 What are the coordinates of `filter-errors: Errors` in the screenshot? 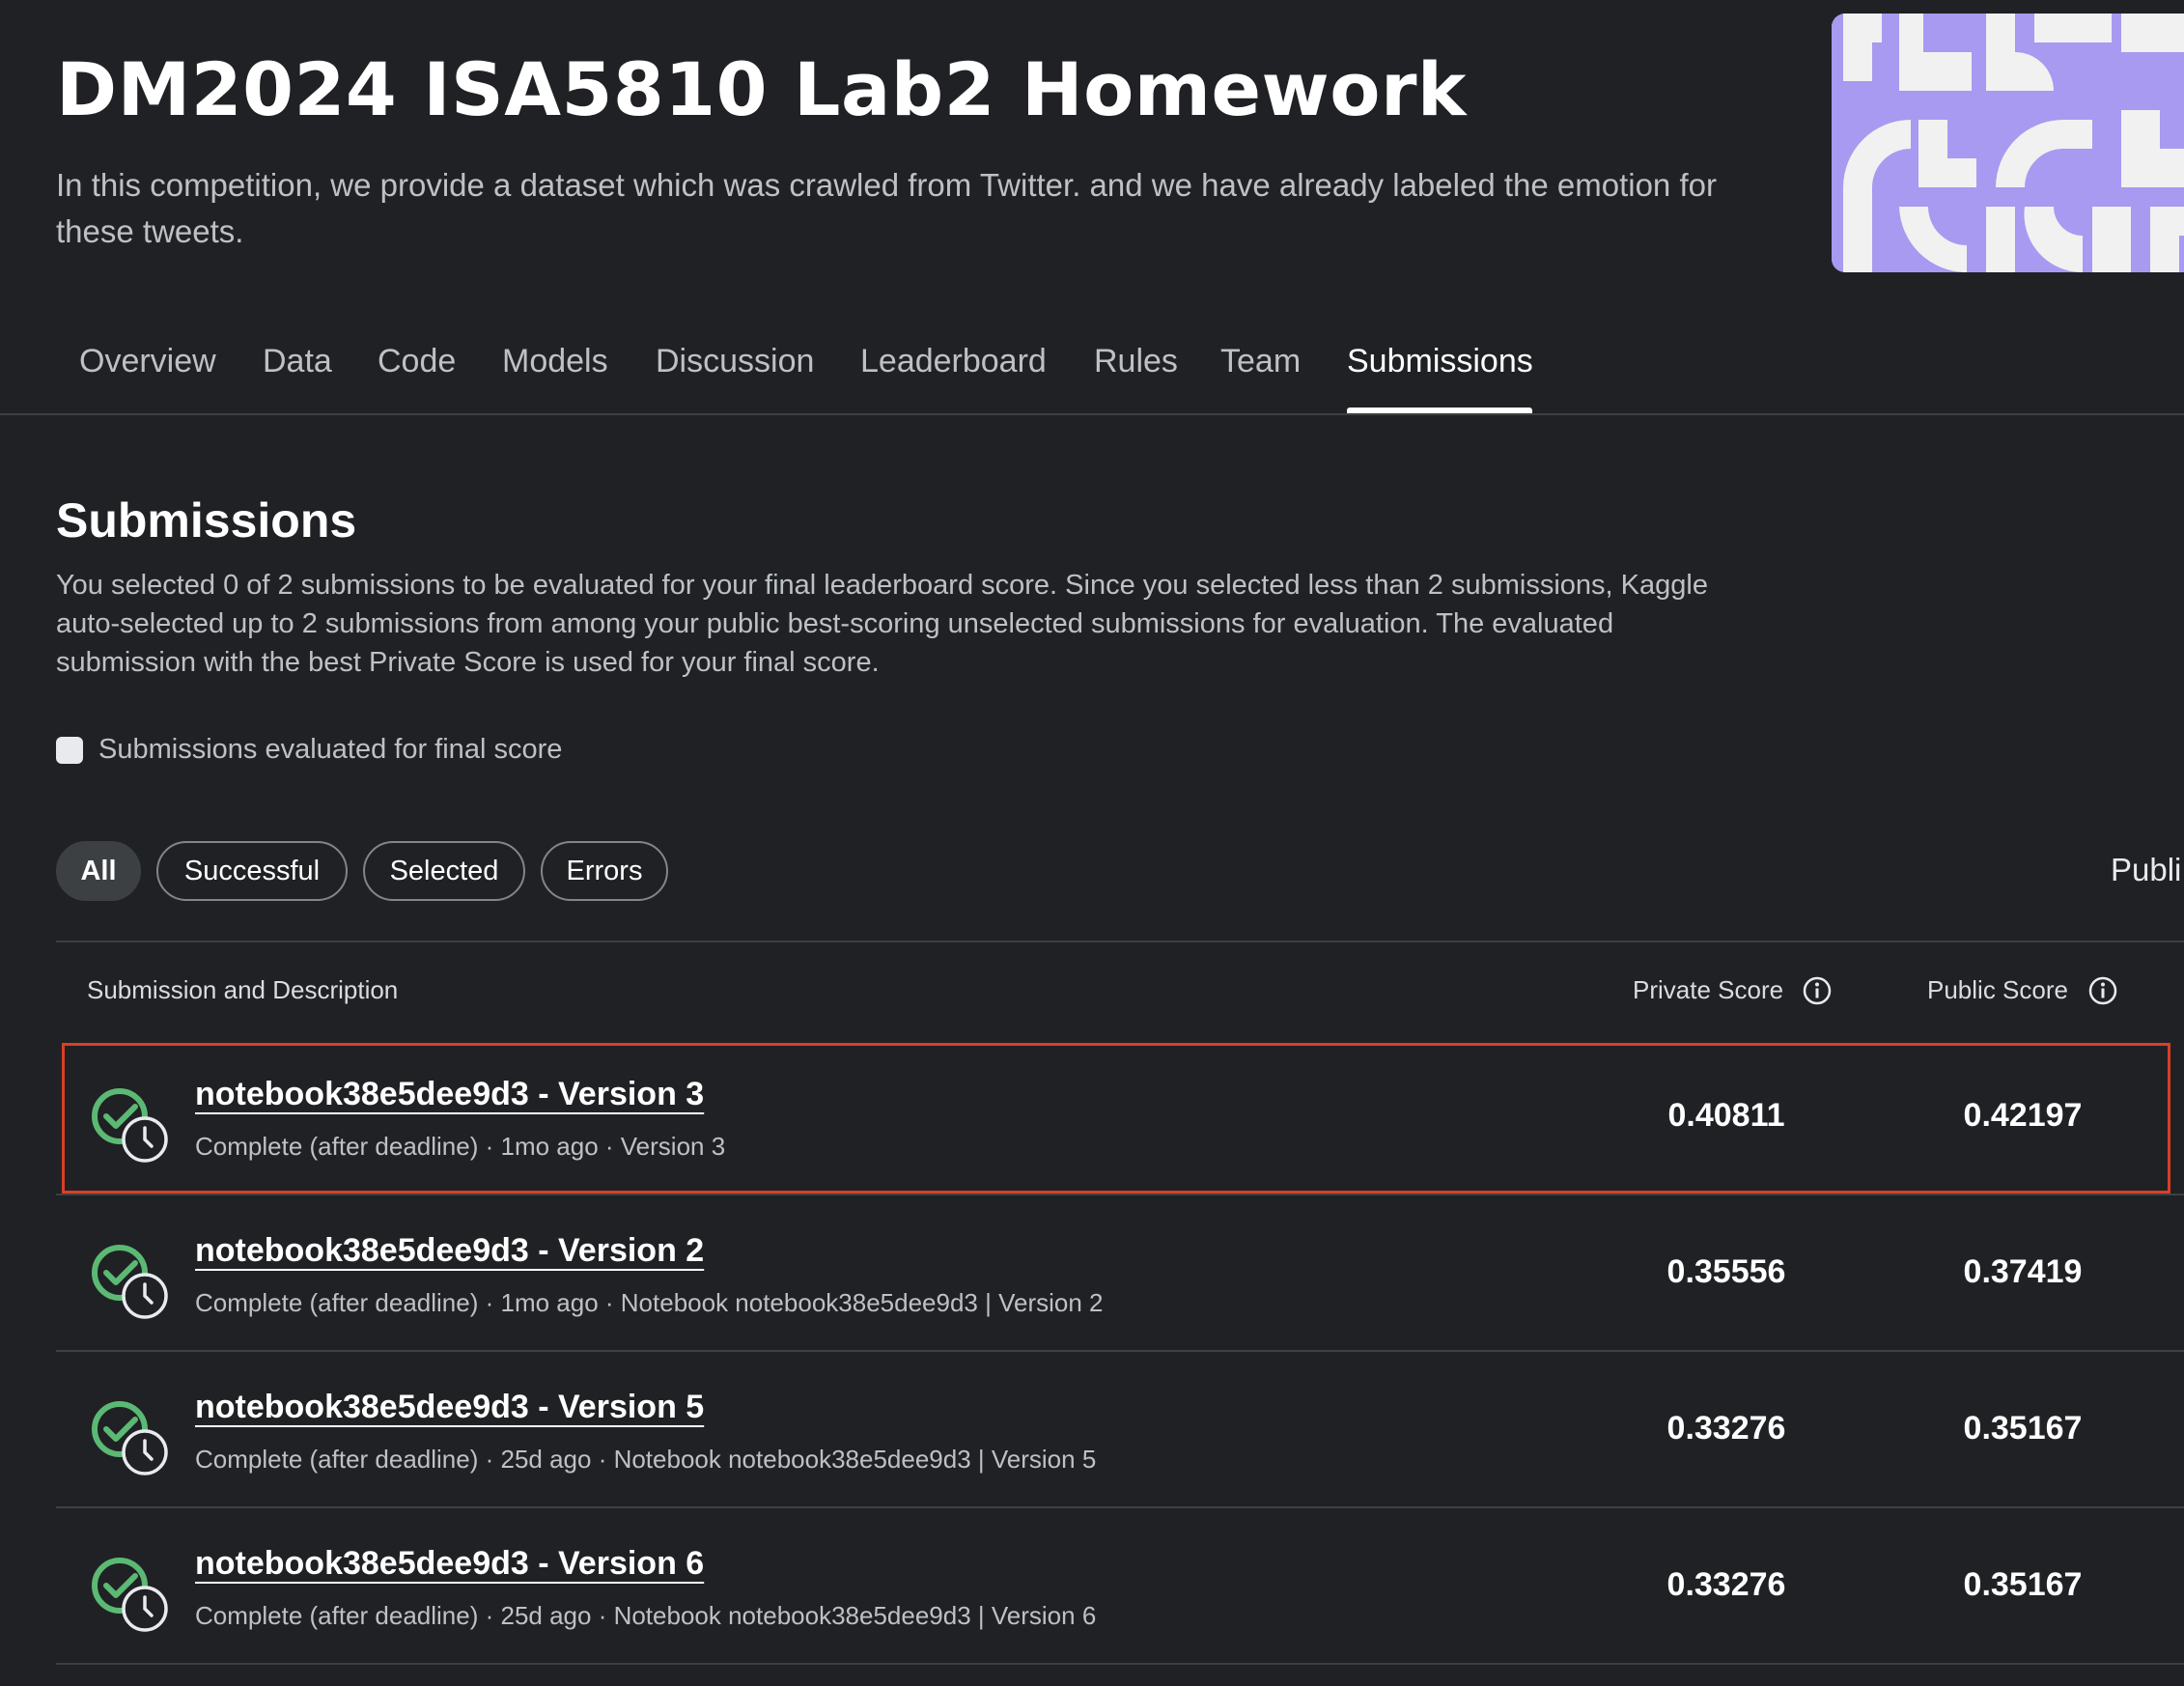 It's located at (605, 871).